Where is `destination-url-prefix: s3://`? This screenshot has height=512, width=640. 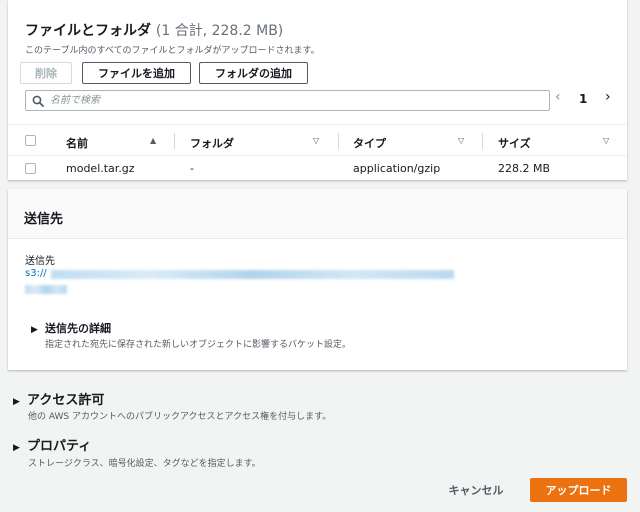
destination-url-prefix: s3:// is located at coordinates (36, 273).